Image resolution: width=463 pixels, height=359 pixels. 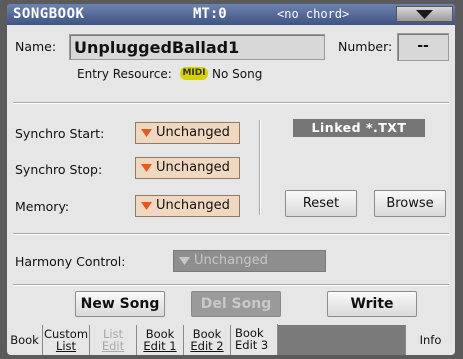 What do you see at coordinates (321, 203) in the screenshot?
I see `reset-button: Reset` at bounding box center [321, 203].